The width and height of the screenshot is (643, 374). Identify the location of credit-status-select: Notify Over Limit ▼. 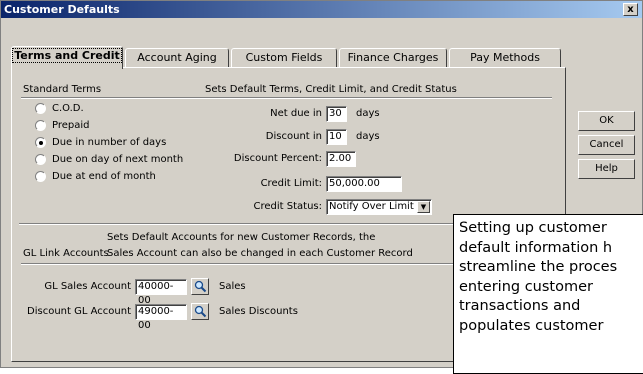
(379, 207).